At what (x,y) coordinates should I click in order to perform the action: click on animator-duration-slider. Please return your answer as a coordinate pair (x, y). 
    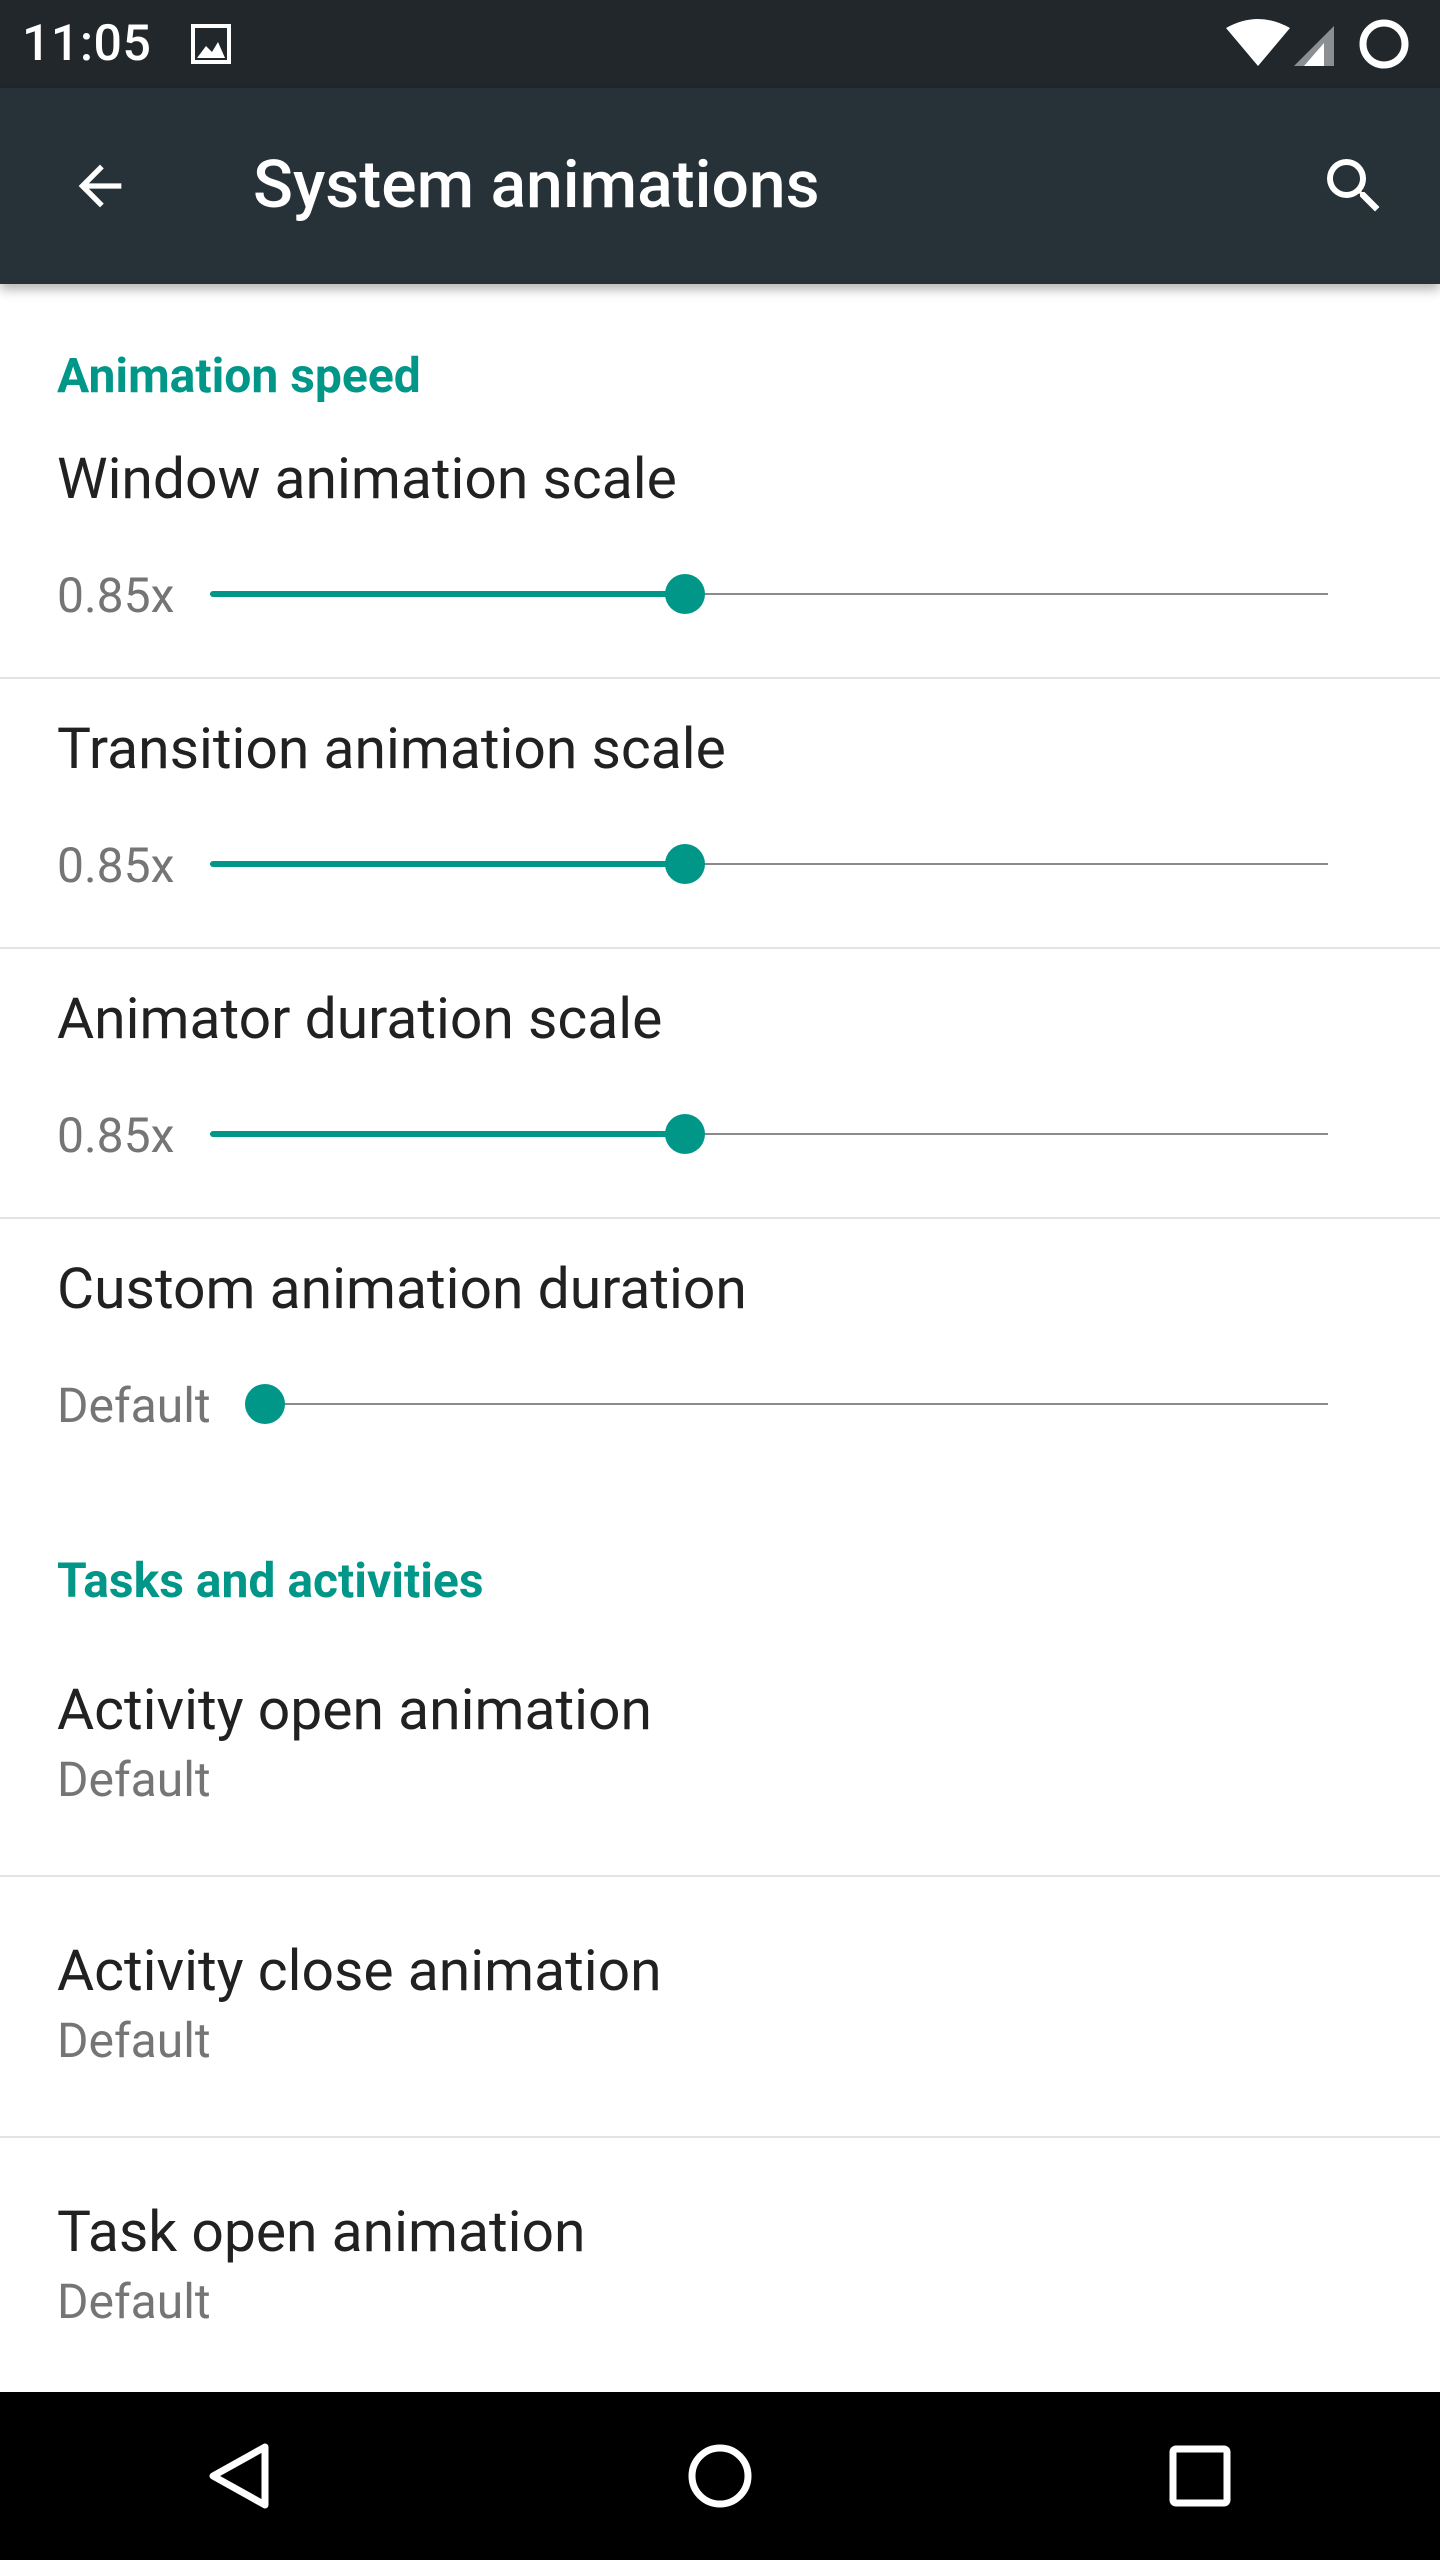
    Looking at the image, I should click on (769, 1134).